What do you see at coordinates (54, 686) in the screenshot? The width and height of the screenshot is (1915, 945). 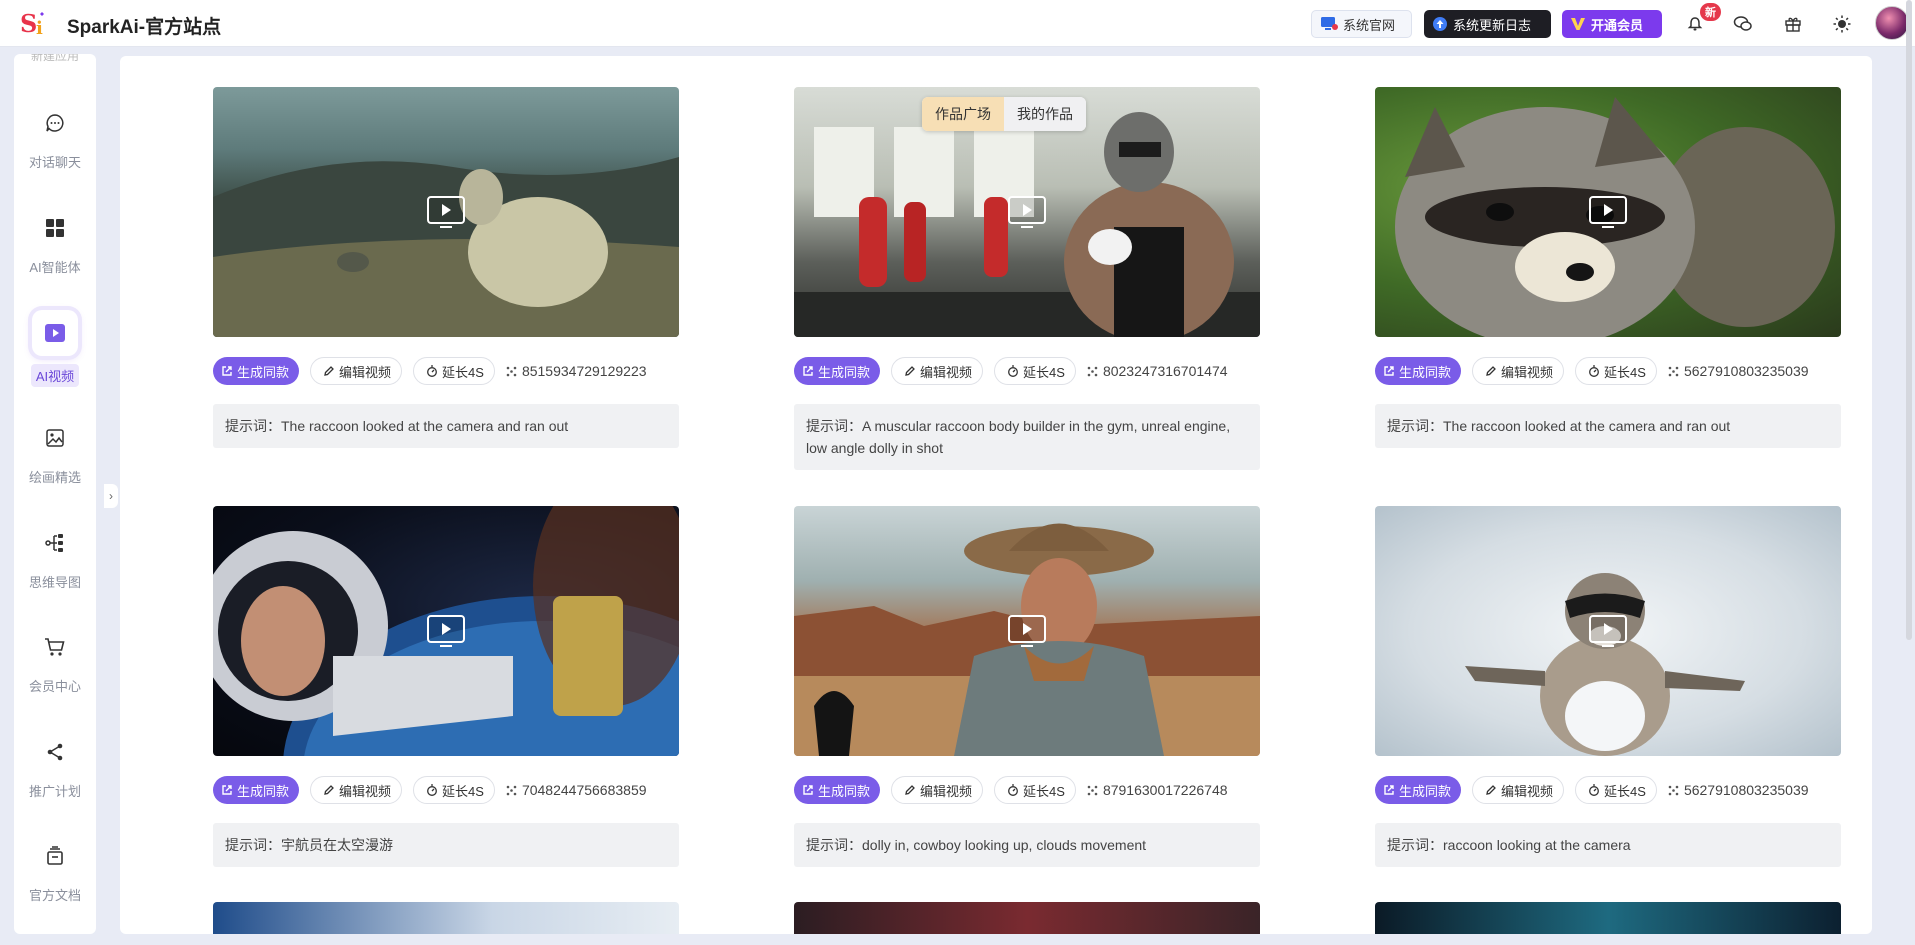 I see `sidebar-label: 会员中心` at bounding box center [54, 686].